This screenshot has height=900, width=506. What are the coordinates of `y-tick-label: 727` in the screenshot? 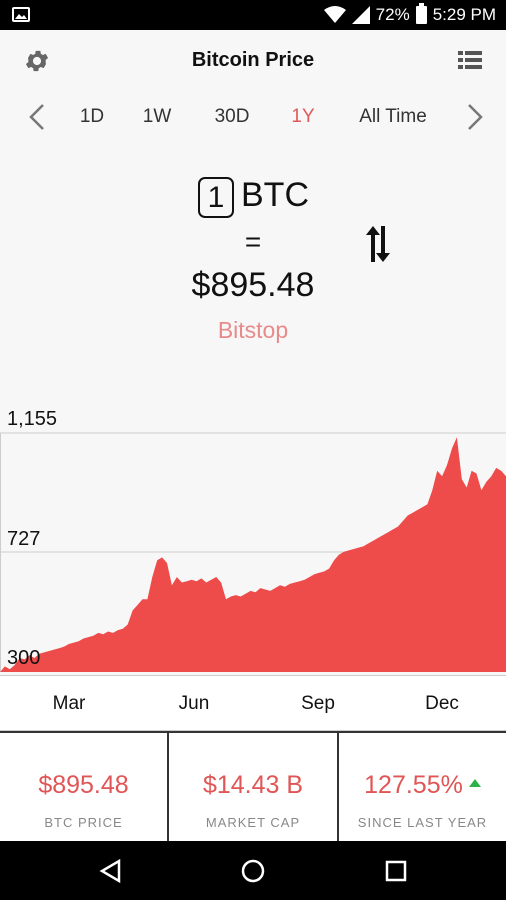 It's located at (24, 539).